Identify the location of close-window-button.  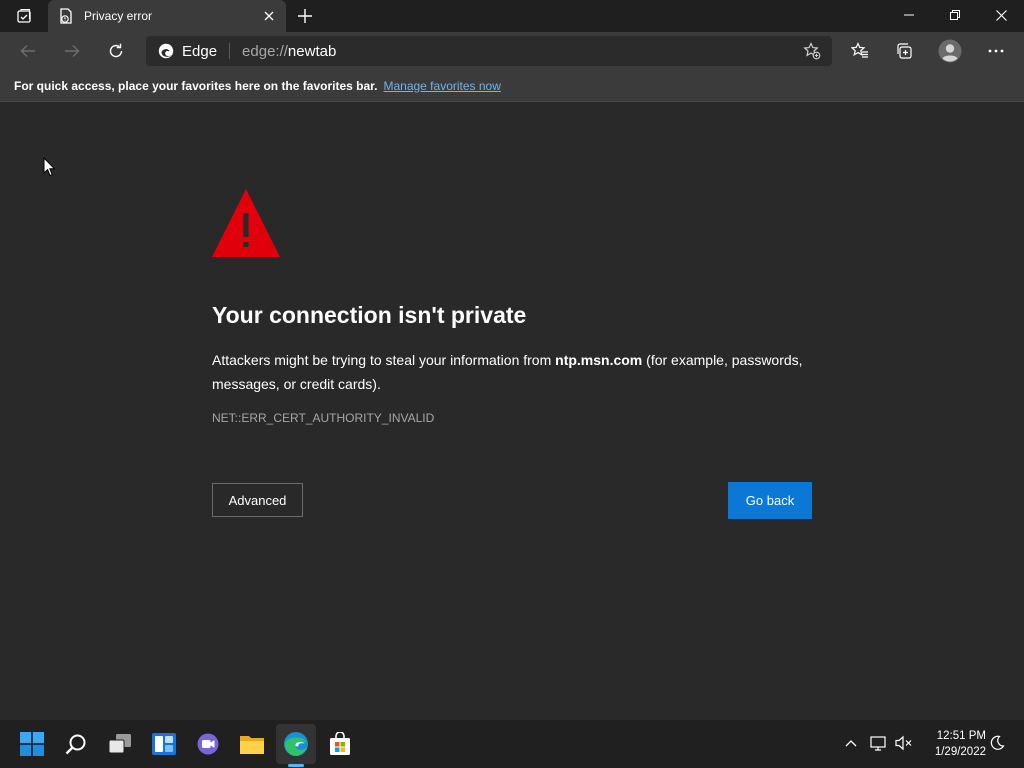
(1001, 15).